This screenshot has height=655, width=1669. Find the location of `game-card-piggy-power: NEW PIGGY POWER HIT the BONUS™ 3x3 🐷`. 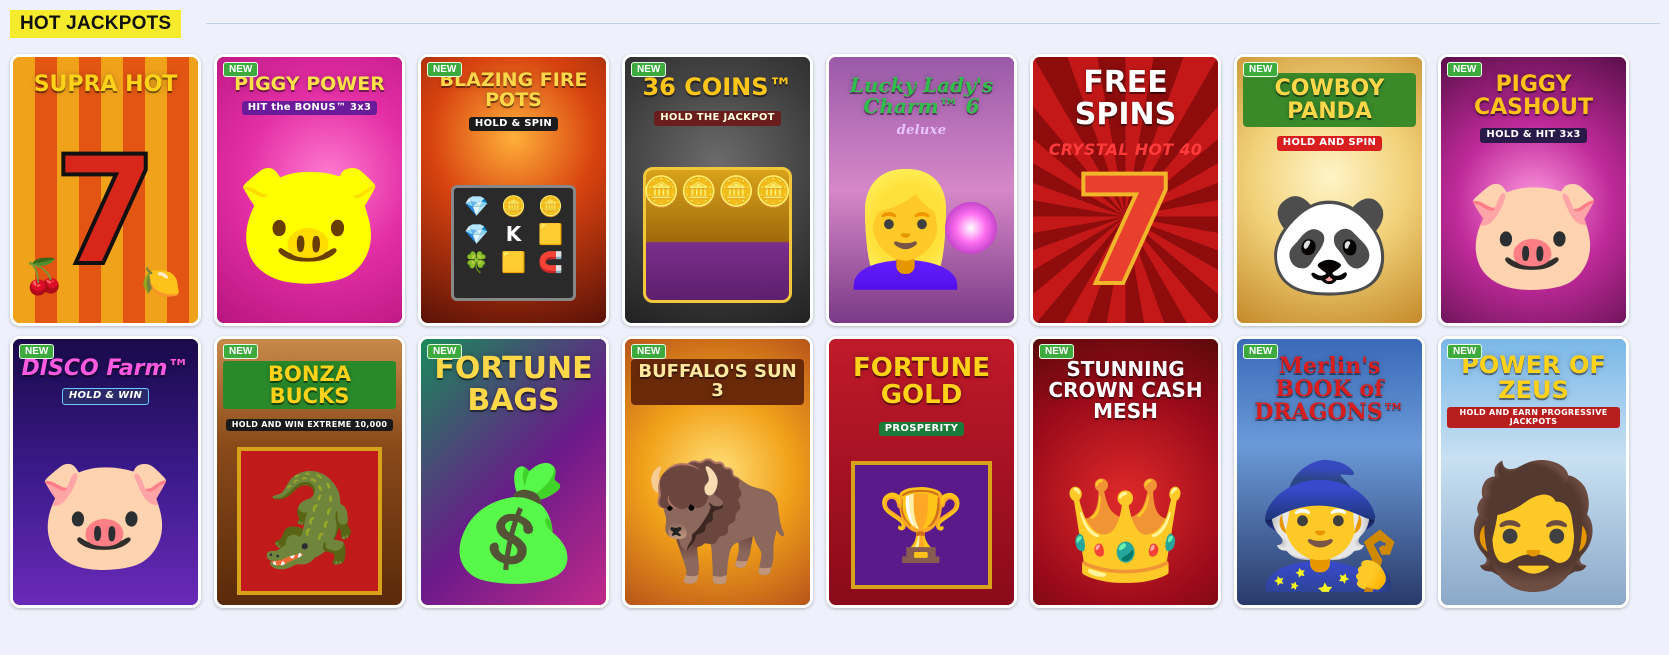

game-card-piggy-power: NEW PIGGY POWER HIT the BONUS™ 3x3 🐷 is located at coordinates (309, 190).